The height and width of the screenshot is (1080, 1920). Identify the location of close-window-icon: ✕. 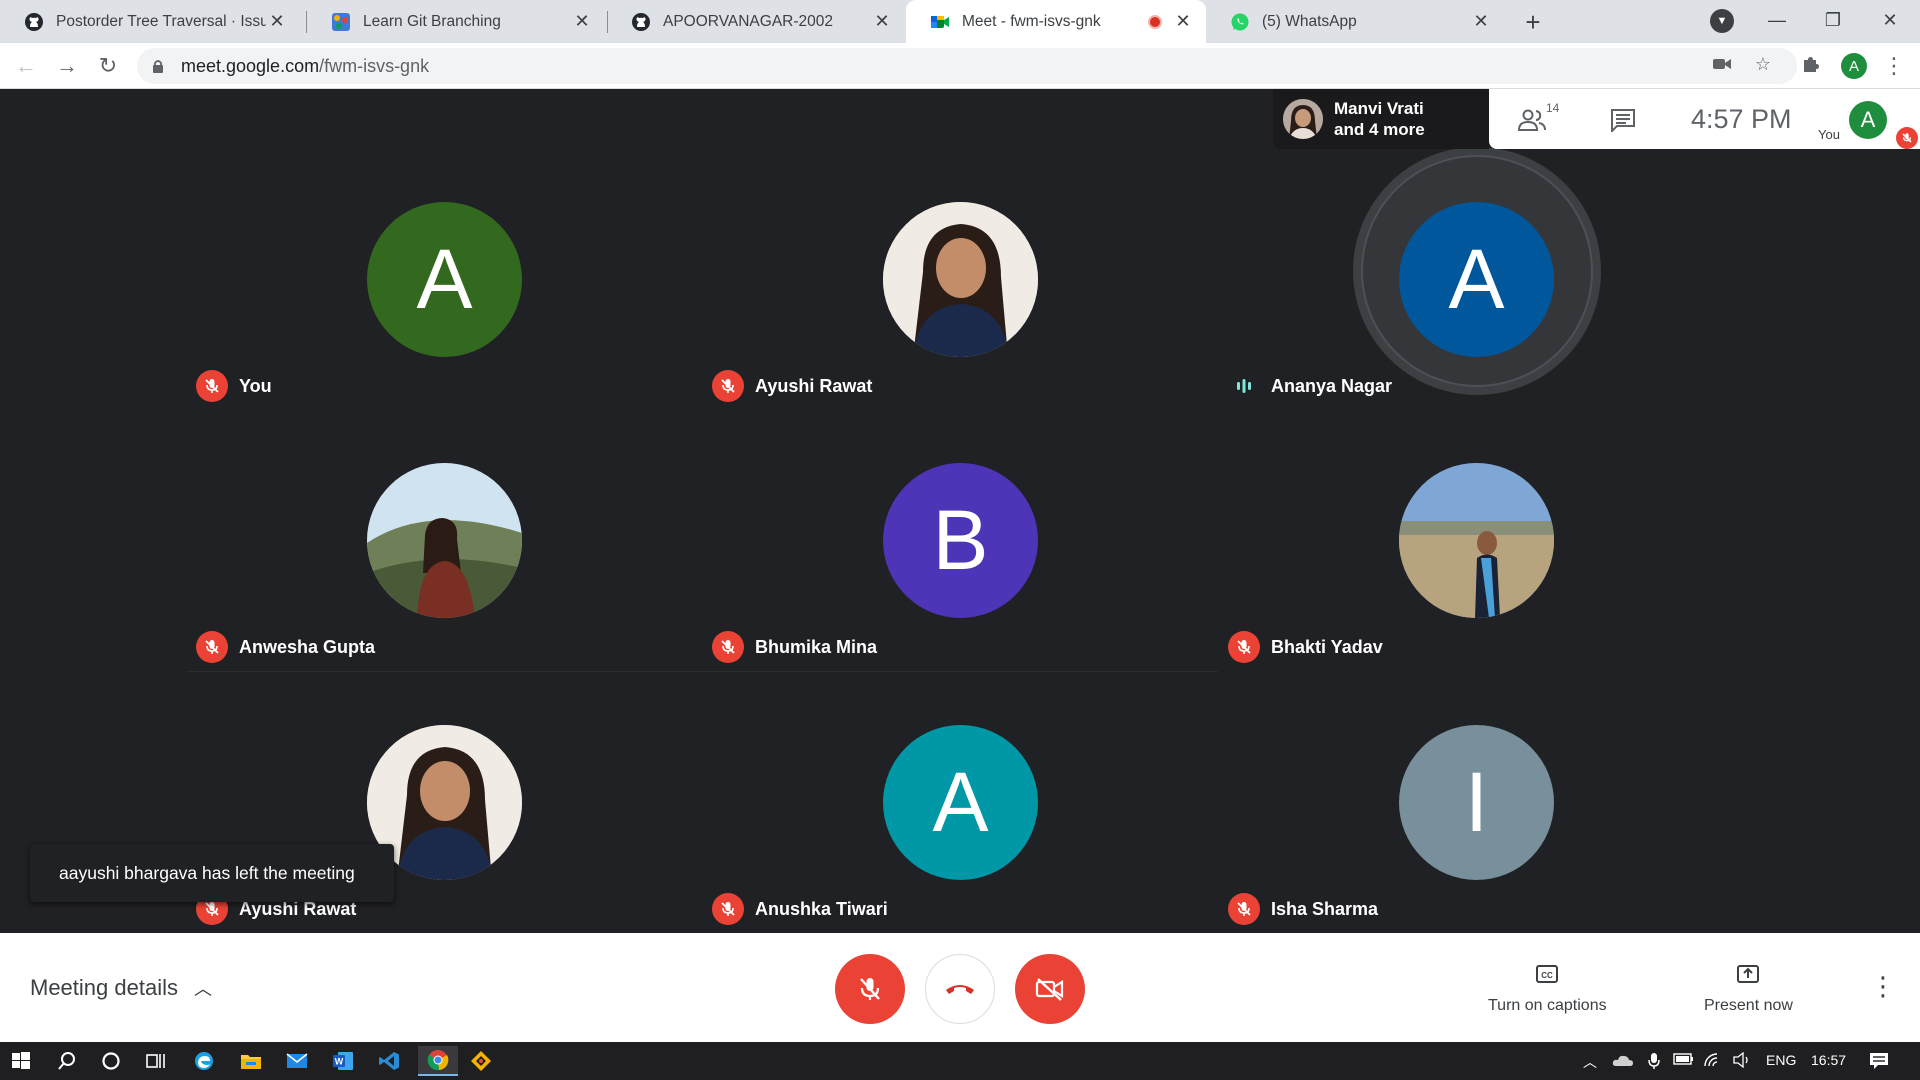
(1890, 20).